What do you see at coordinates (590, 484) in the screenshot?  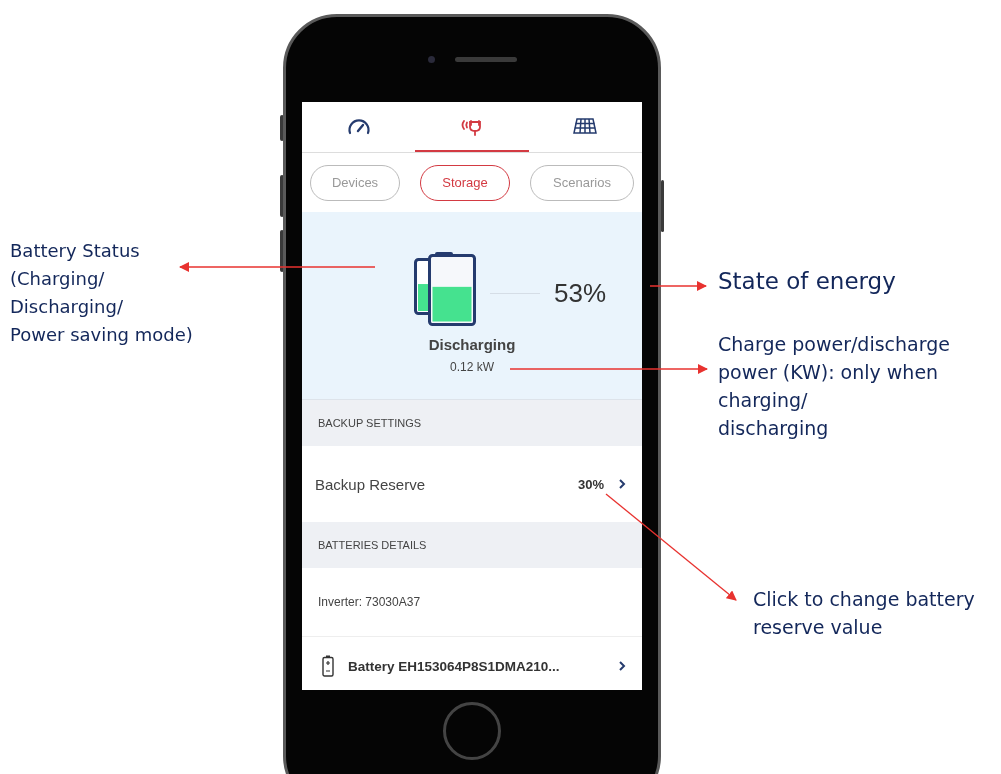 I see `setting-value: 30%` at bounding box center [590, 484].